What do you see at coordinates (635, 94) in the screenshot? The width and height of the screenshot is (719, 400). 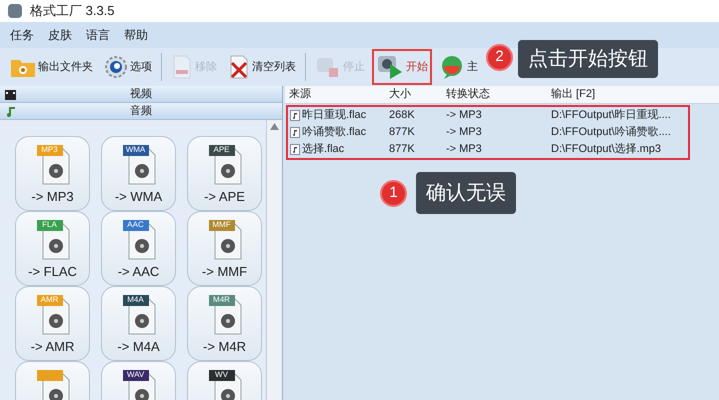 I see `column-header: 输出 [F2]` at bounding box center [635, 94].